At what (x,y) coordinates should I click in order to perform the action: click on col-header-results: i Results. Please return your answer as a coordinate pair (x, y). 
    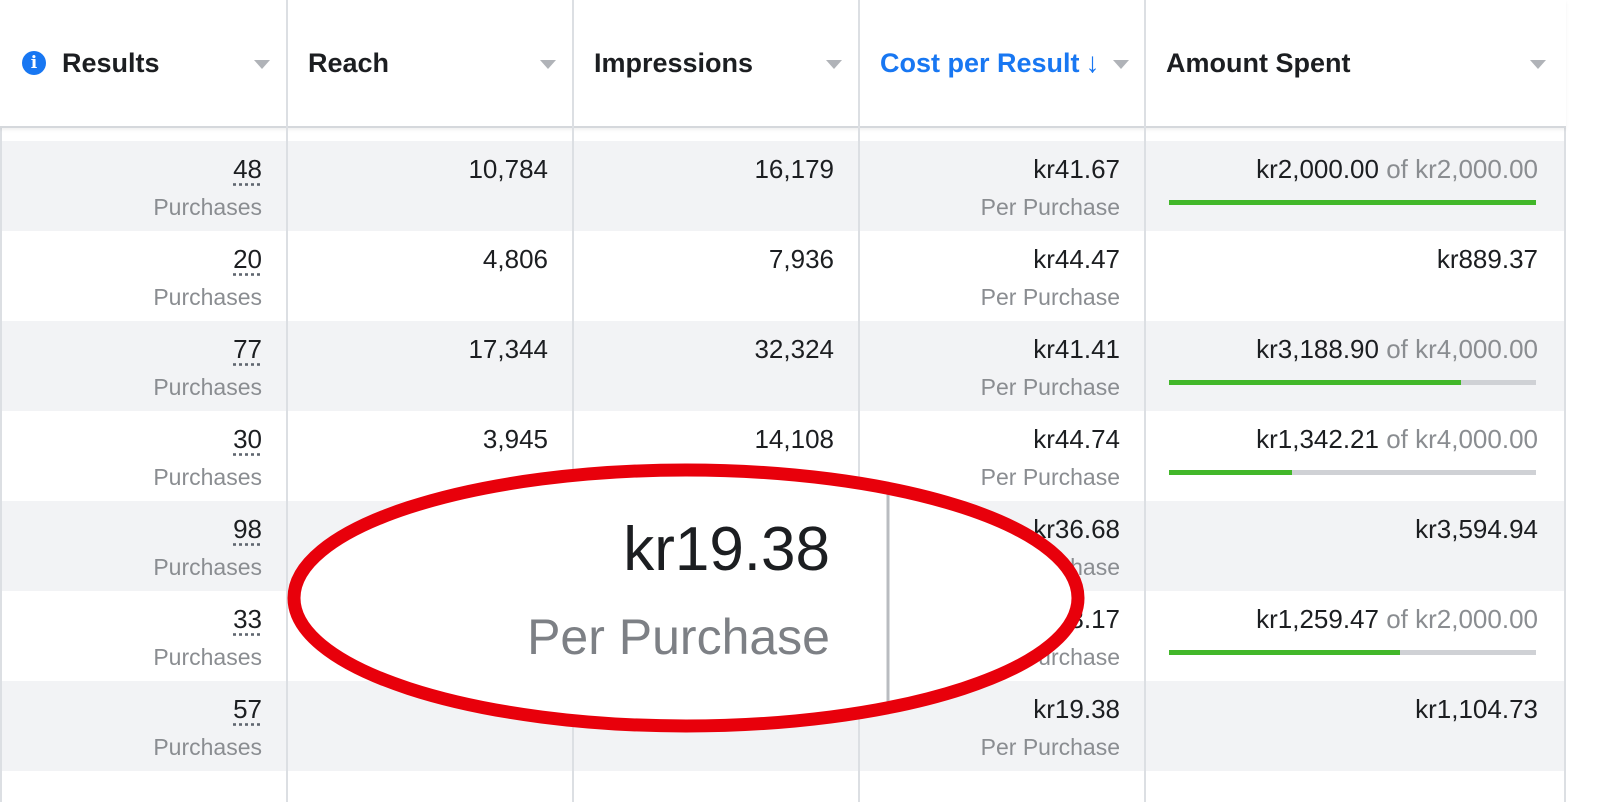
    Looking at the image, I should click on (154, 63).